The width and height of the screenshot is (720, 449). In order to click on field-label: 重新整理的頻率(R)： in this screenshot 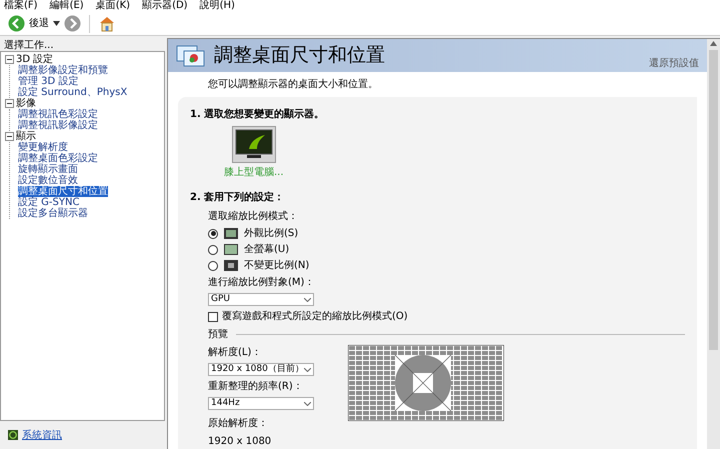, I will do `click(256, 387)`.